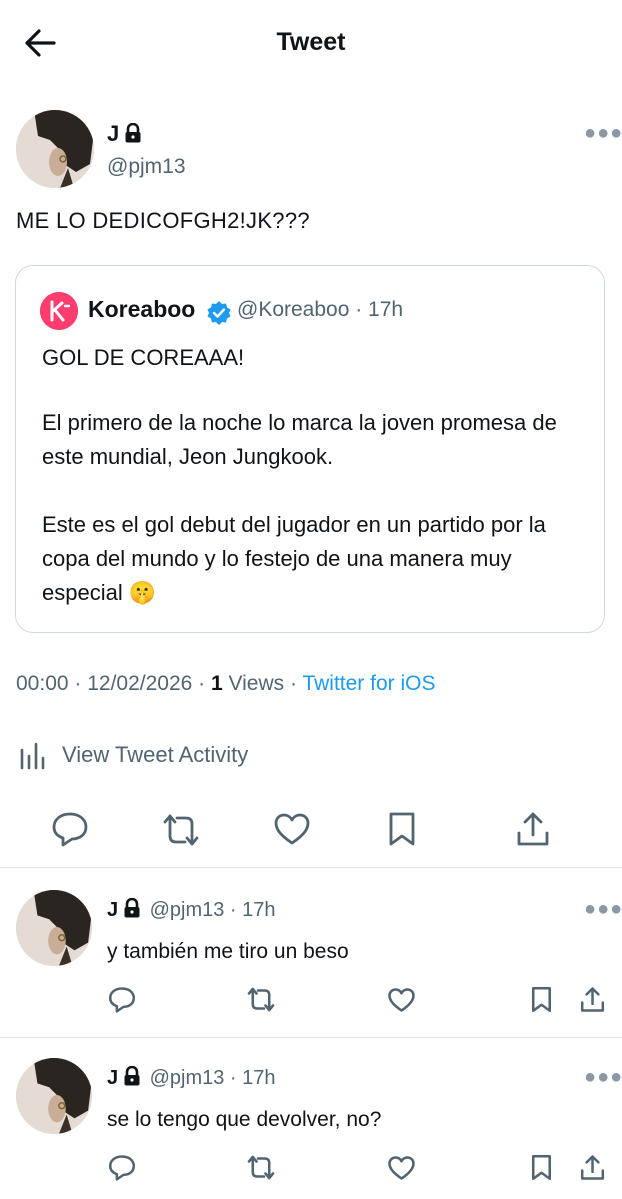 Image resolution: width=622 pixels, height=1199 pixels. Describe the element at coordinates (368, 683) in the screenshot. I see `client-link: Twitter for iOS` at that location.